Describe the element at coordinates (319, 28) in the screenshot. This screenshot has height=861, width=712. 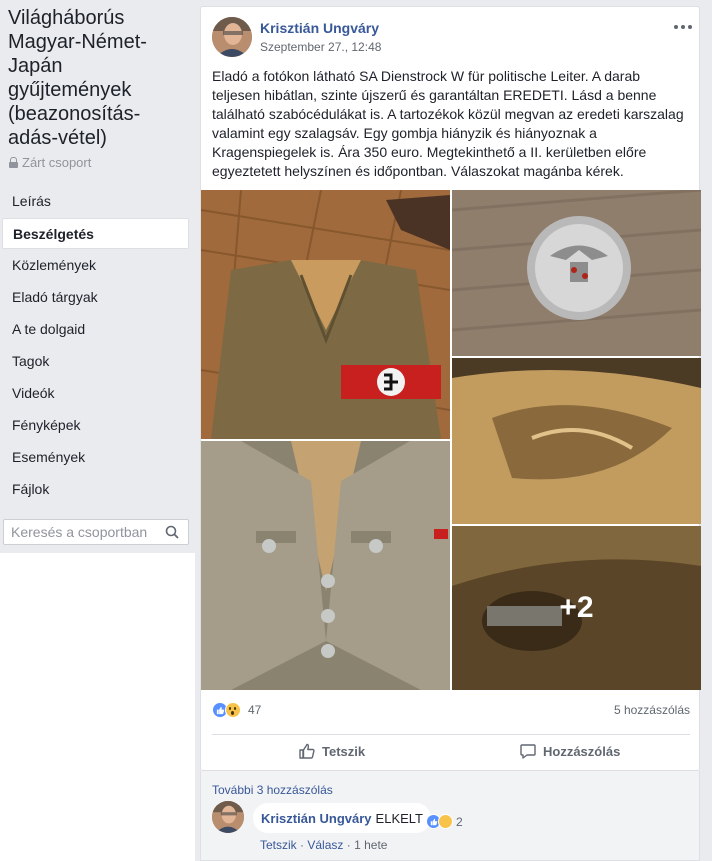
I see `post-author: Krisztián Ungváry` at that location.